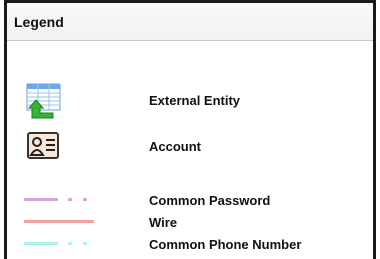 Image resolution: width=380 pixels, height=259 pixels. I want to click on legend-item-external-entity: External Entity, so click(190, 101).